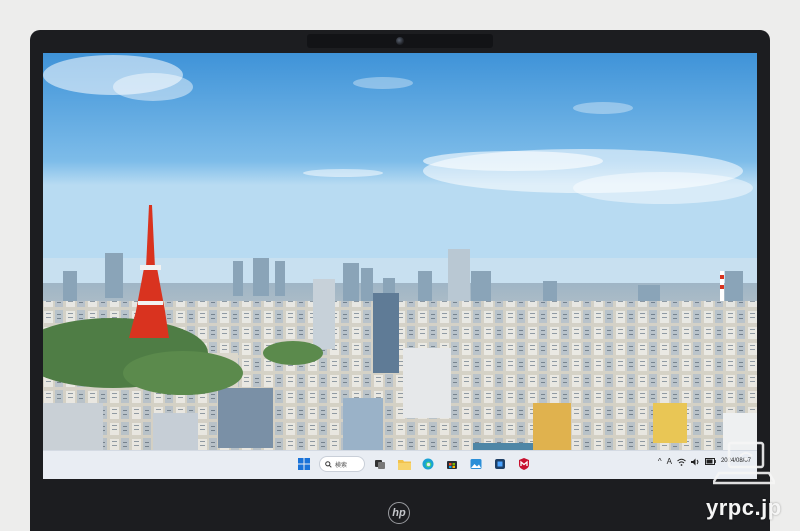 This screenshot has width=800, height=531. What do you see at coordinates (669, 461) in the screenshot?
I see `input-language-indicator: A` at bounding box center [669, 461].